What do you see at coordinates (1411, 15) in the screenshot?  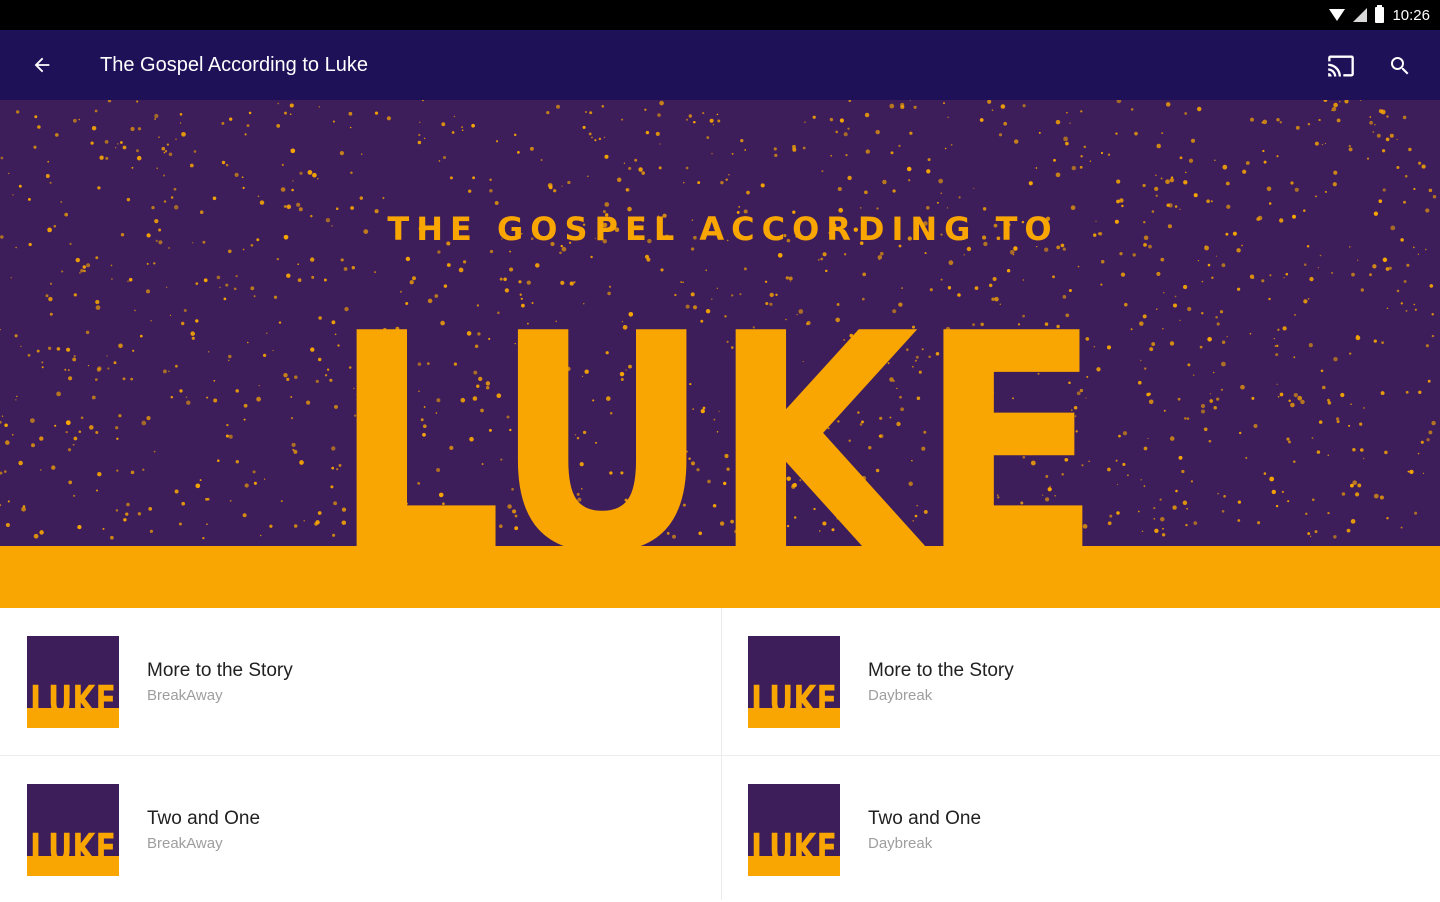 I see `status-time: 10:26` at bounding box center [1411, 15].